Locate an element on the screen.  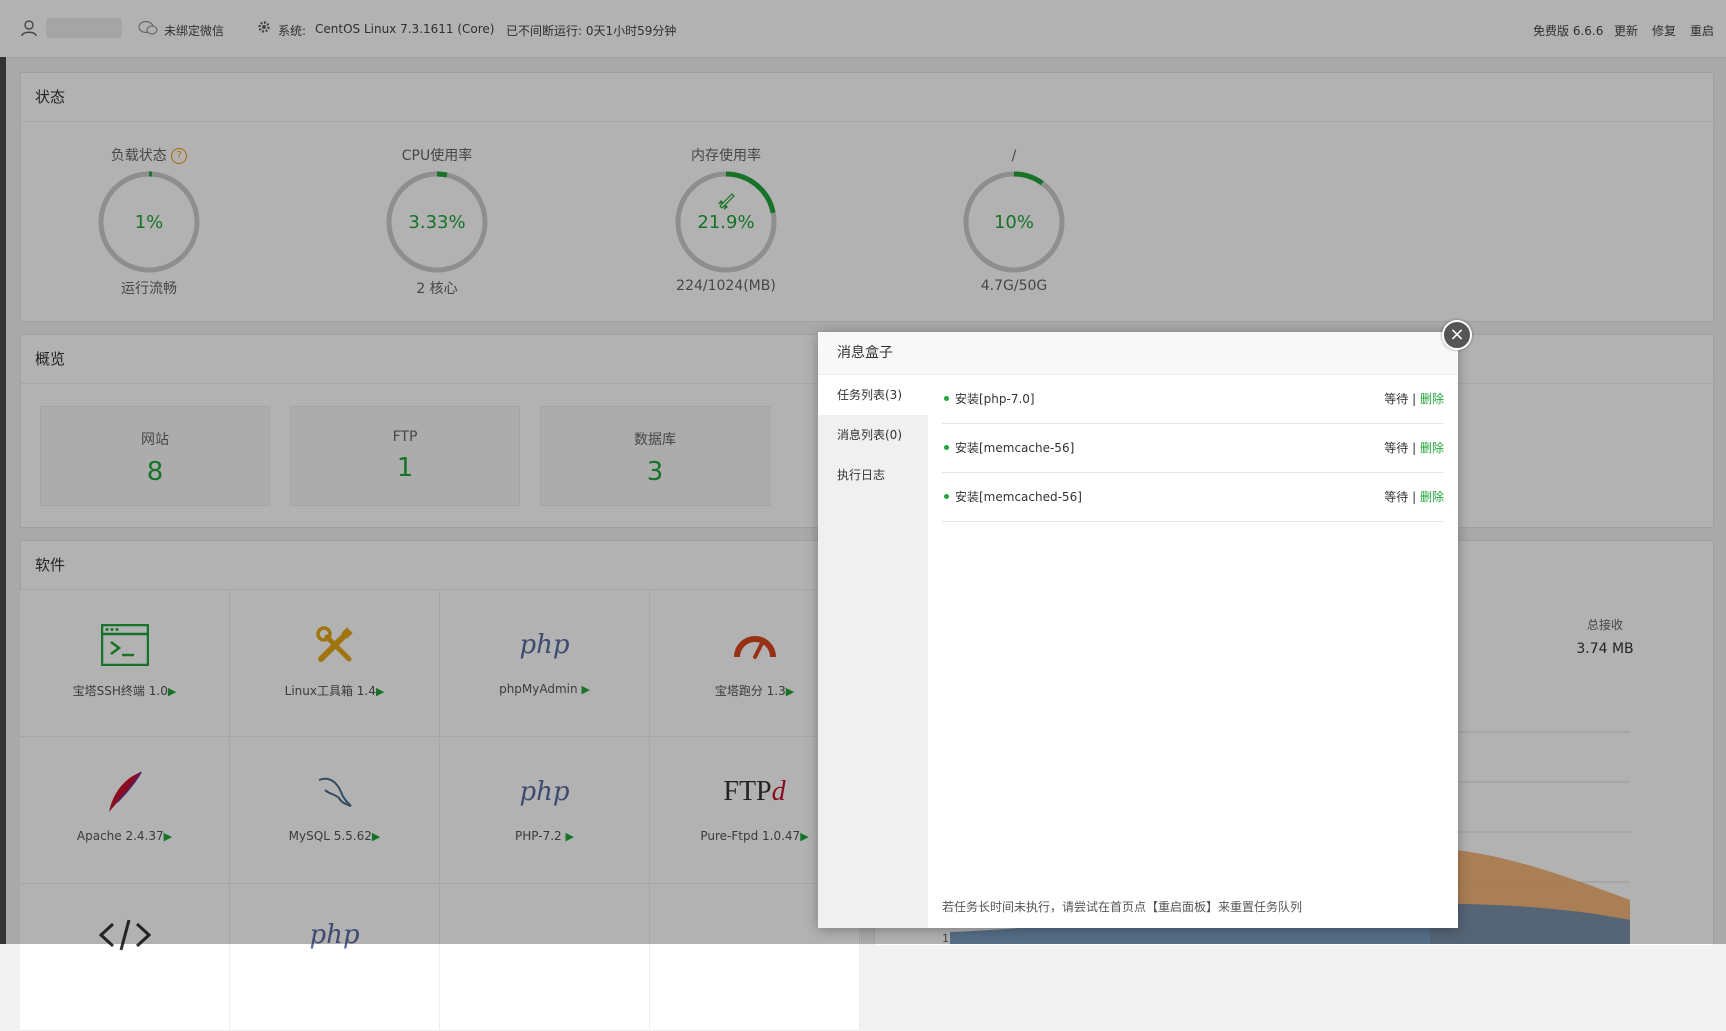
tab-message-list: 消息列表(0) is located at coordinates (873, 435).